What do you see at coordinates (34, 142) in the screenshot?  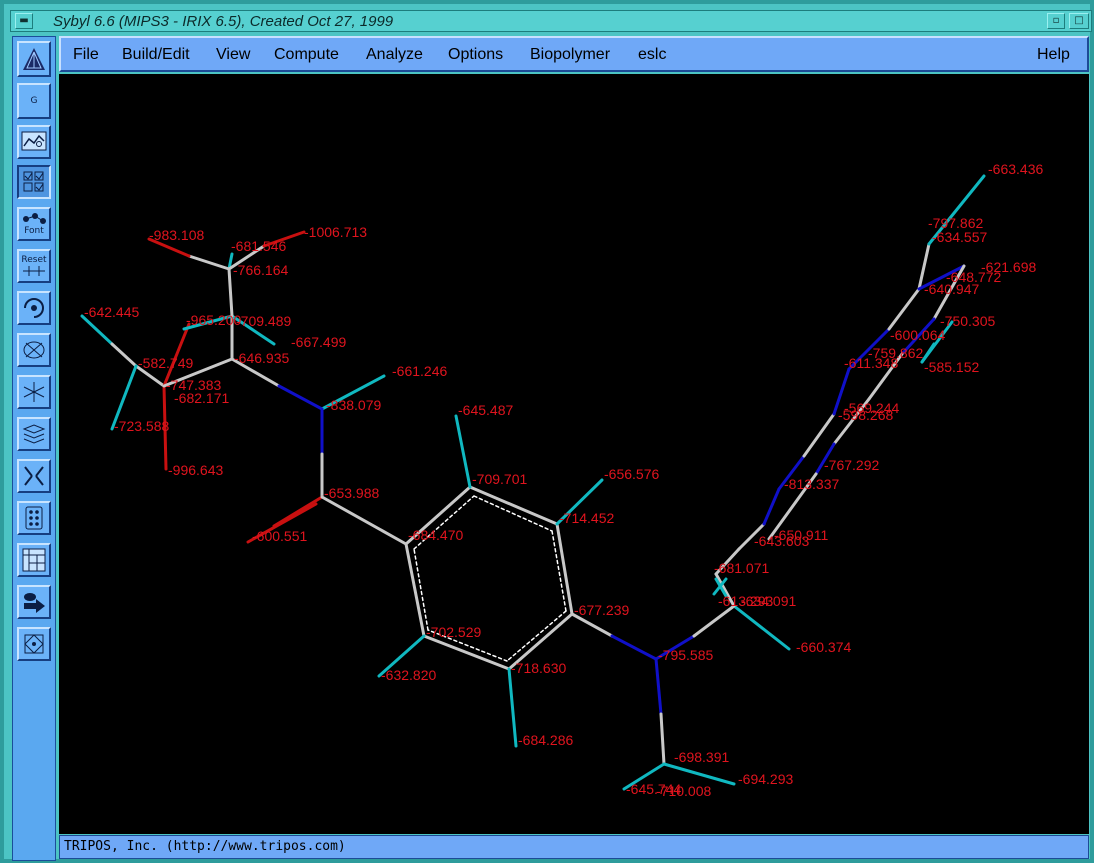 I see `graph-tool-button` at bounding box center [34, 142].